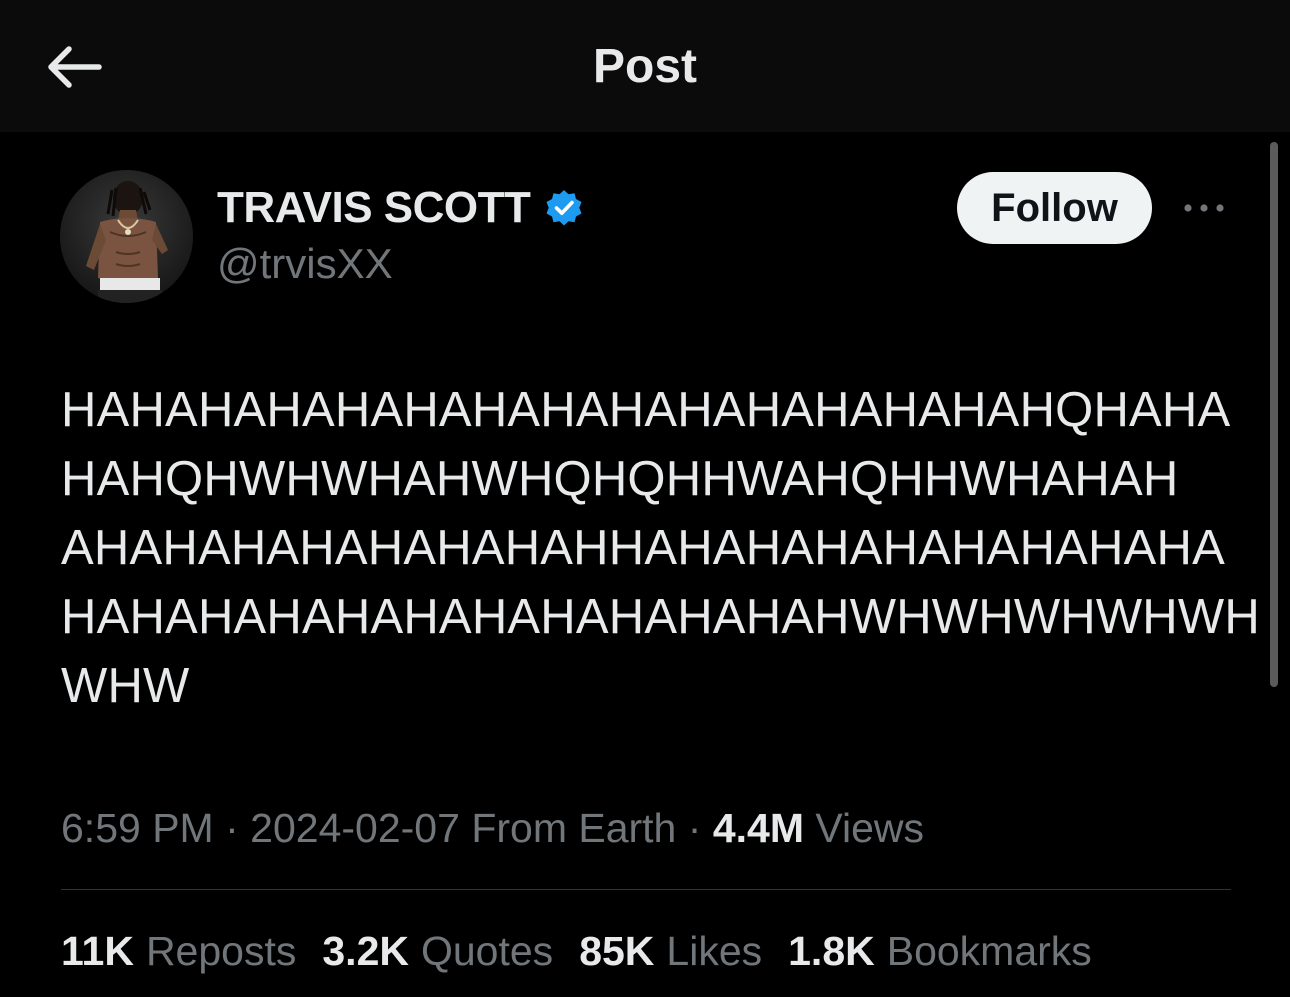 This screenshot has height=997, width=1290. I want to click on post-text-line: HAHAHAHAHAHAHAHAHAHAHAHAHAHAHQHAHA, so click(646, 410).